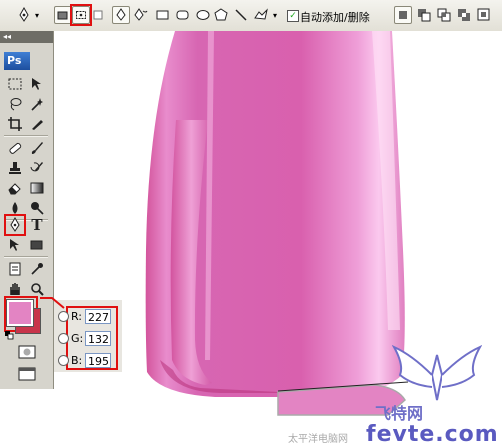  I want to click on green-channel-row: G: 132, so click(84, 338).